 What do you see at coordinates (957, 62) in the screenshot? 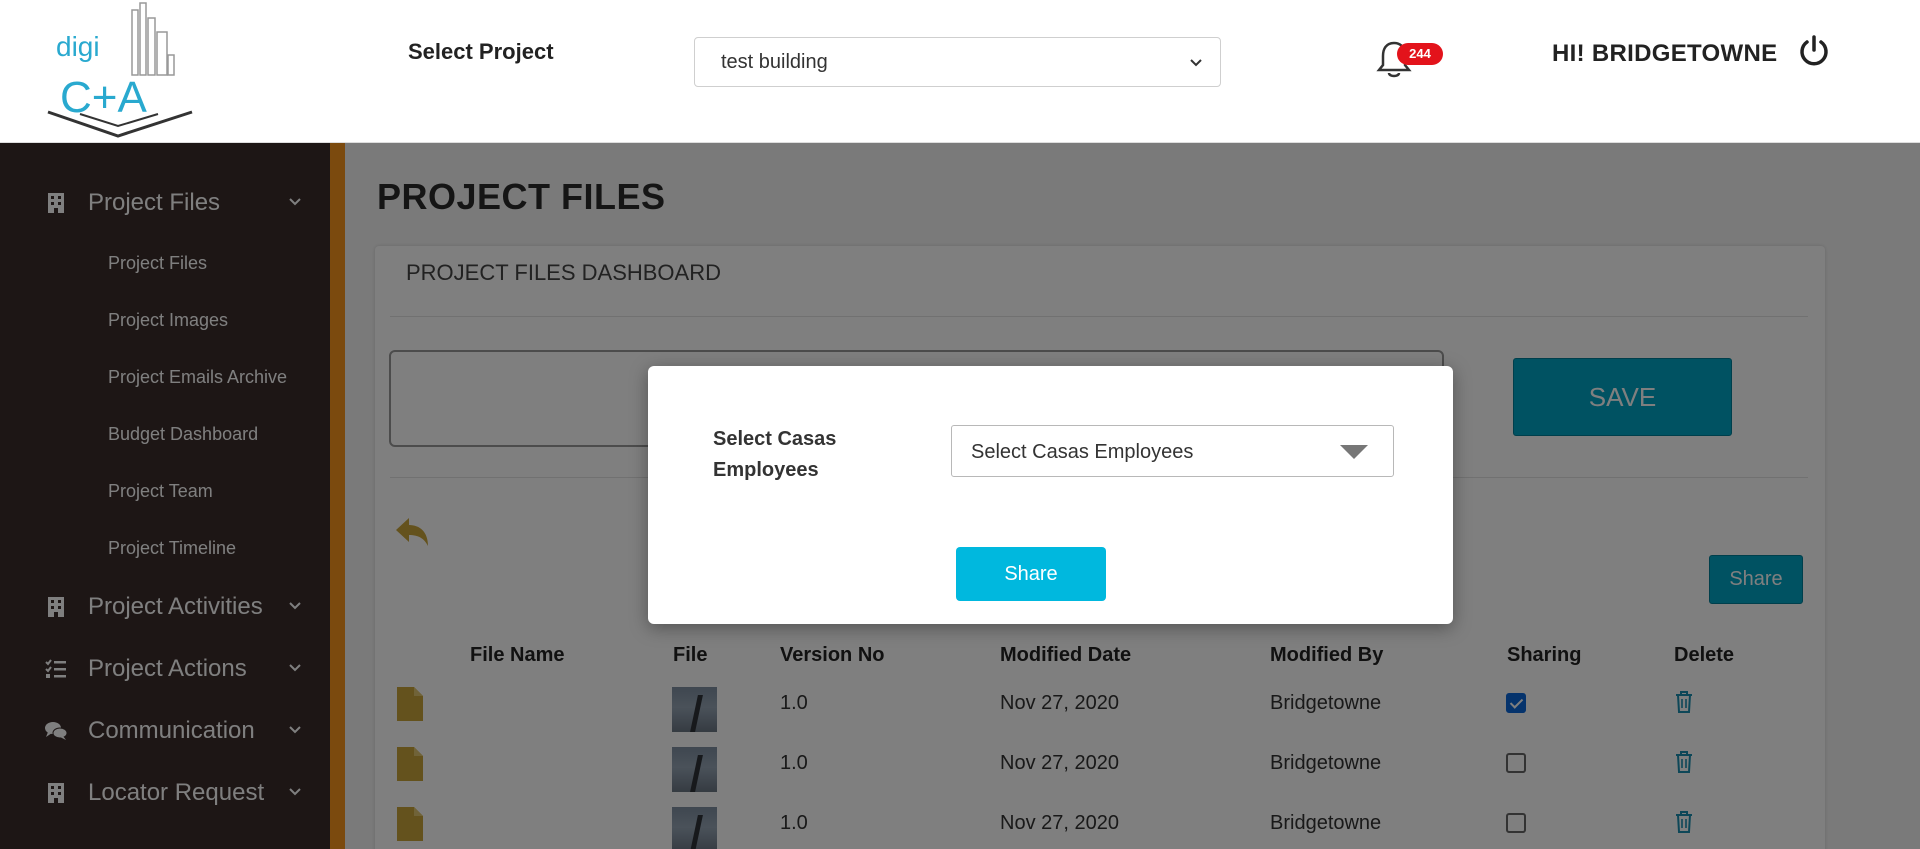
I see `project-select: test building` at bounding box center [957, 62].